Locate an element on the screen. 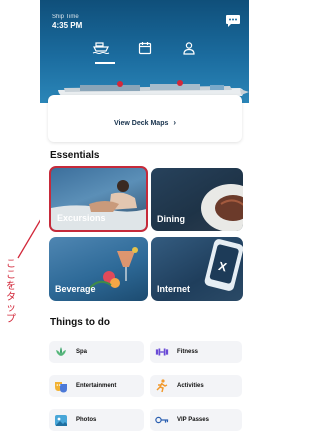  top-nav is located at coordinates (144, 48).